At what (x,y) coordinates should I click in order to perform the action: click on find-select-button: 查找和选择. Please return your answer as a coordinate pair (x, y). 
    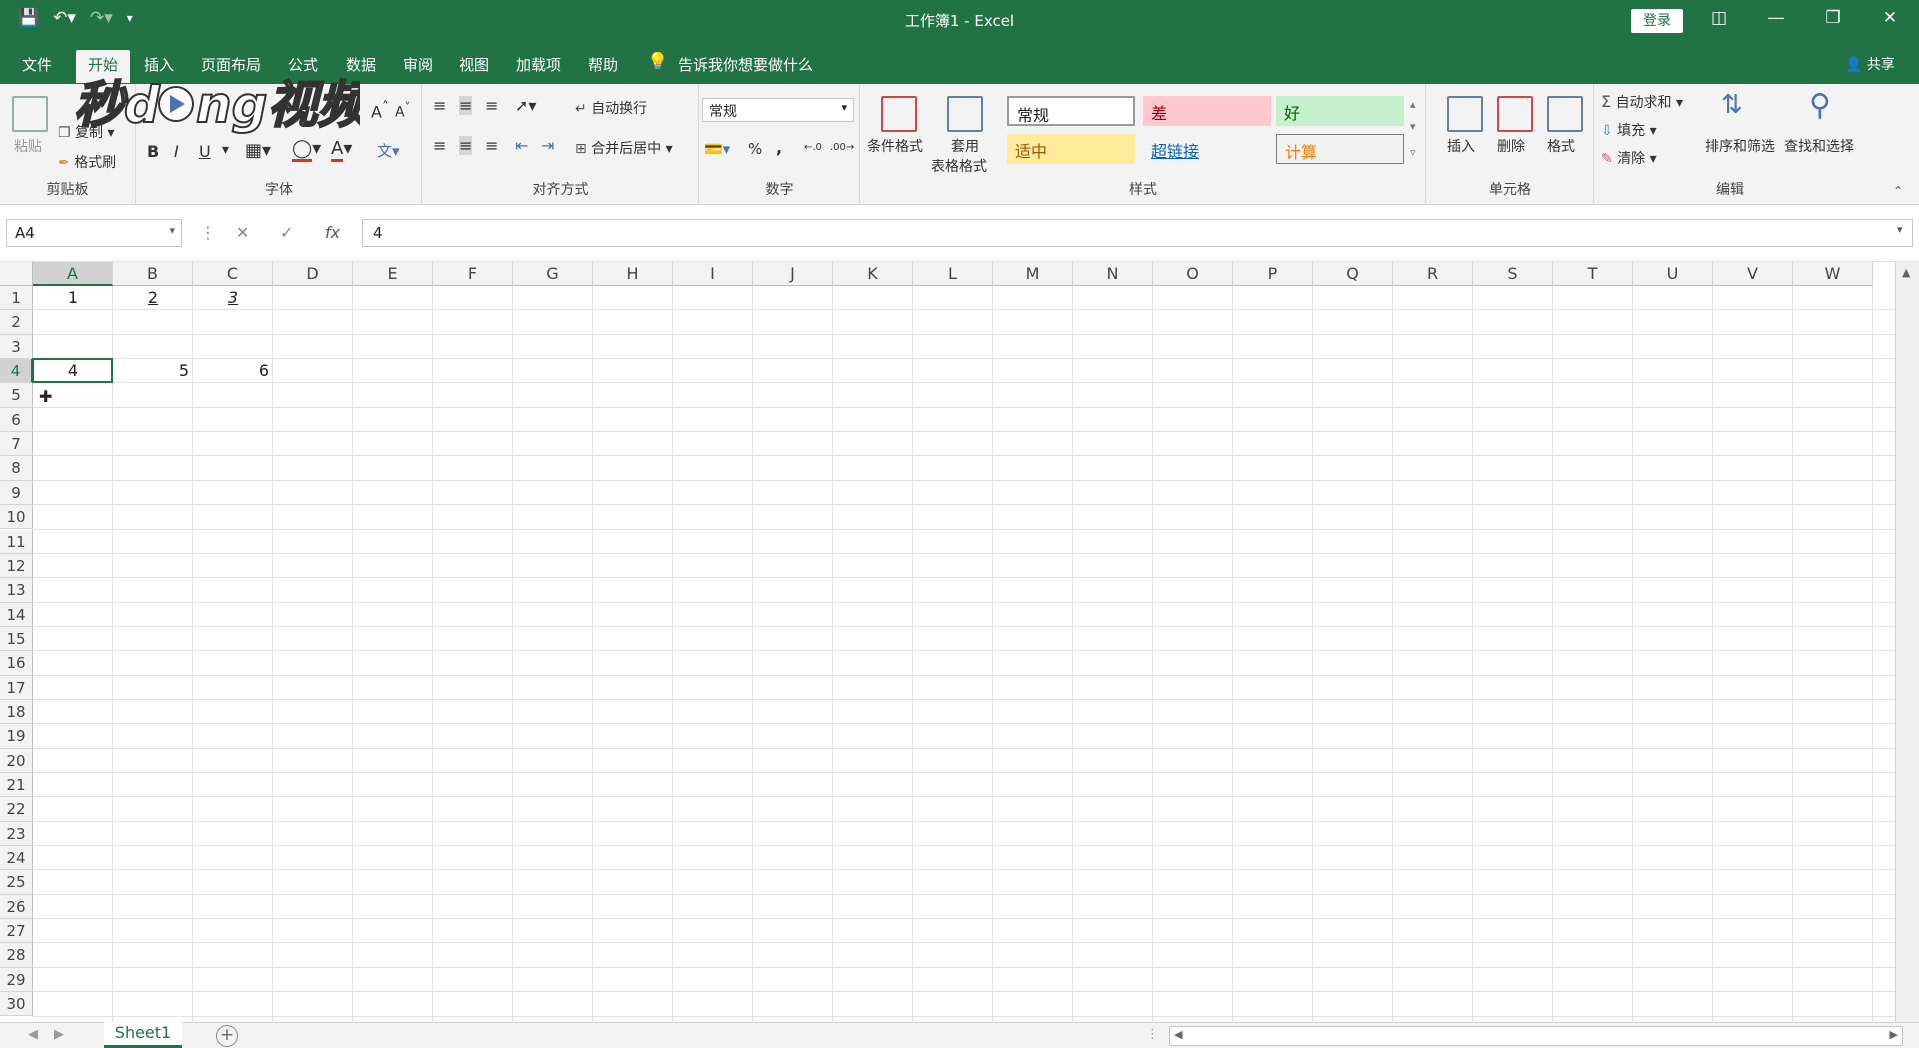
    Looking at the image, I should click on (1819, 146).